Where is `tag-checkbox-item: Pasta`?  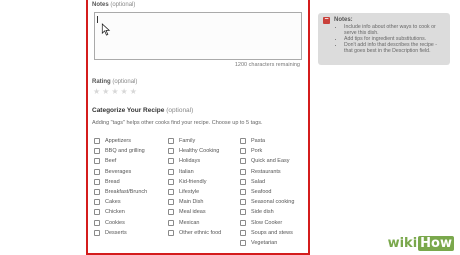 tag-checkbox-item: Pasta is located at coordinates (267, 141).